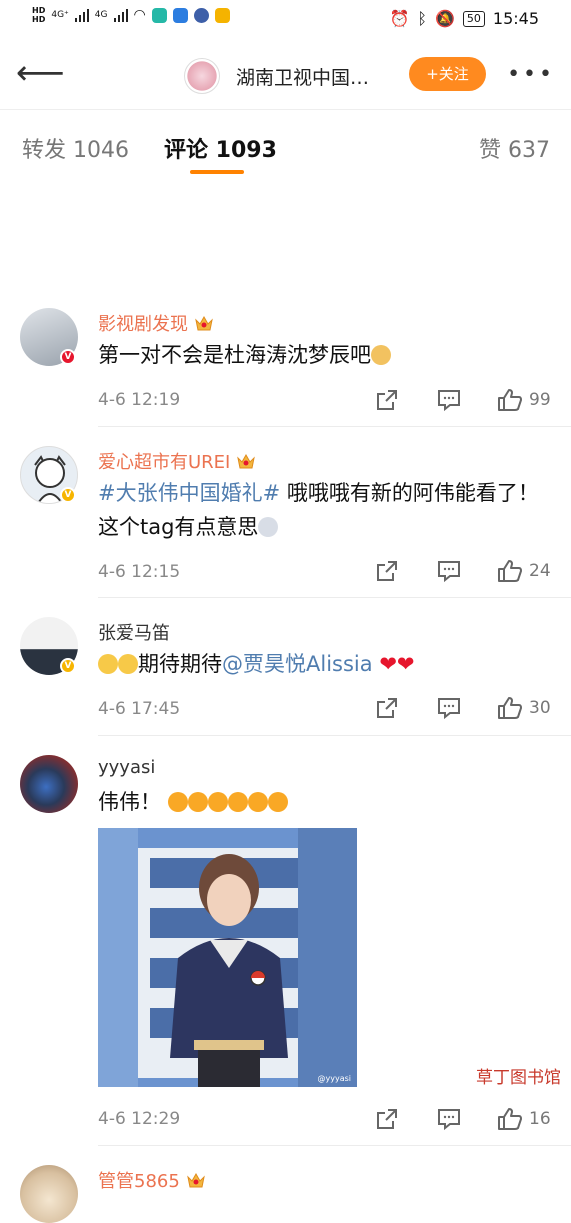 This screenshot has height=1223, width=571. Describe the element at coordinates (323, 355) in the screenshot. I see `comment-text: 第一对不会是杜海涛沈梦辰吧` at that location.